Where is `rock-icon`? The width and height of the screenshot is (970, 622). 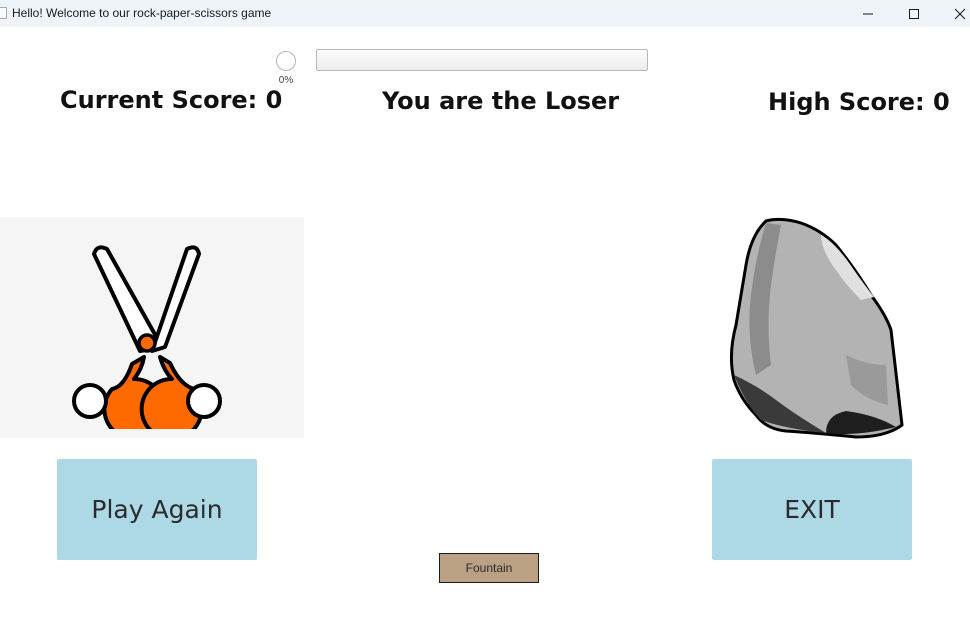 rock-icon is located at coordinates (816, 328).